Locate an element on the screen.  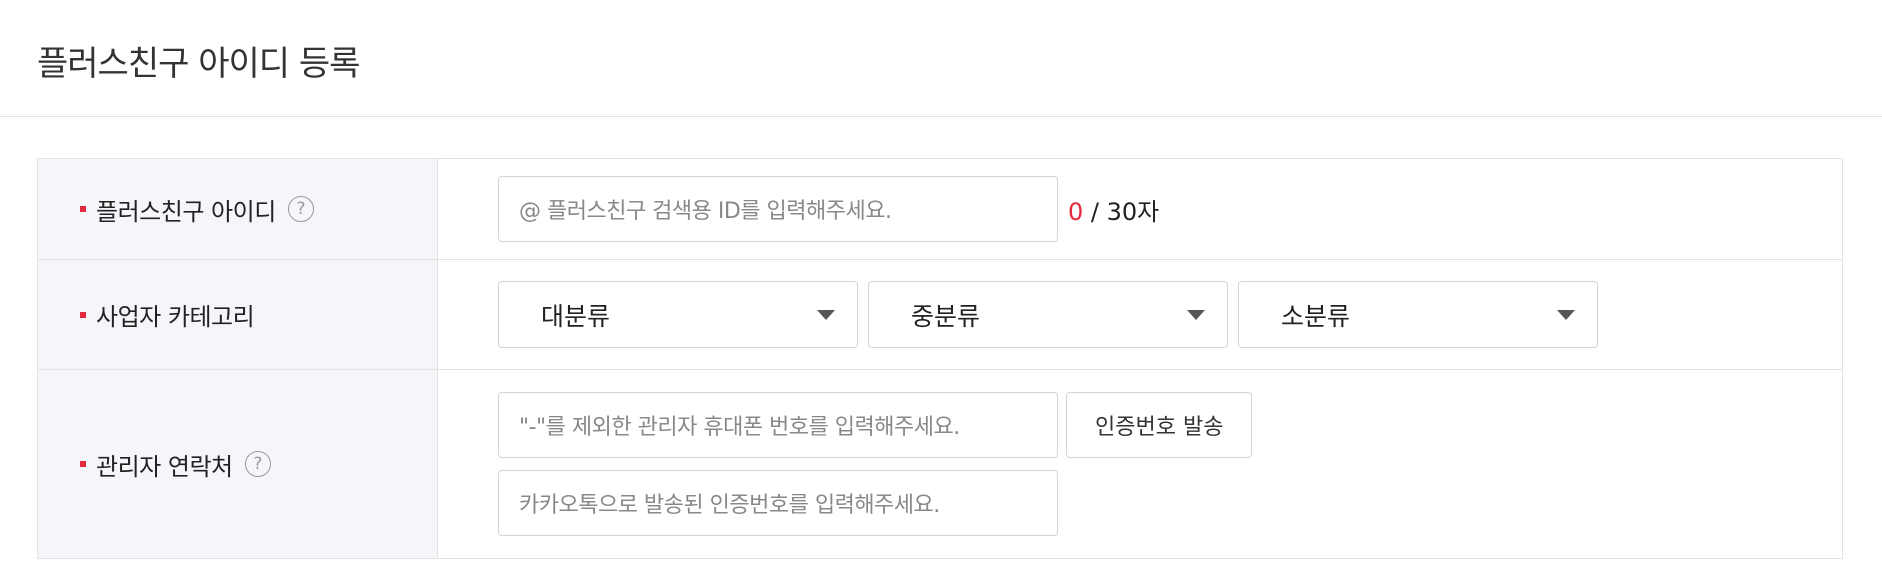
row-header: 사업자 카테고리 is located at coordinates (238, 314).